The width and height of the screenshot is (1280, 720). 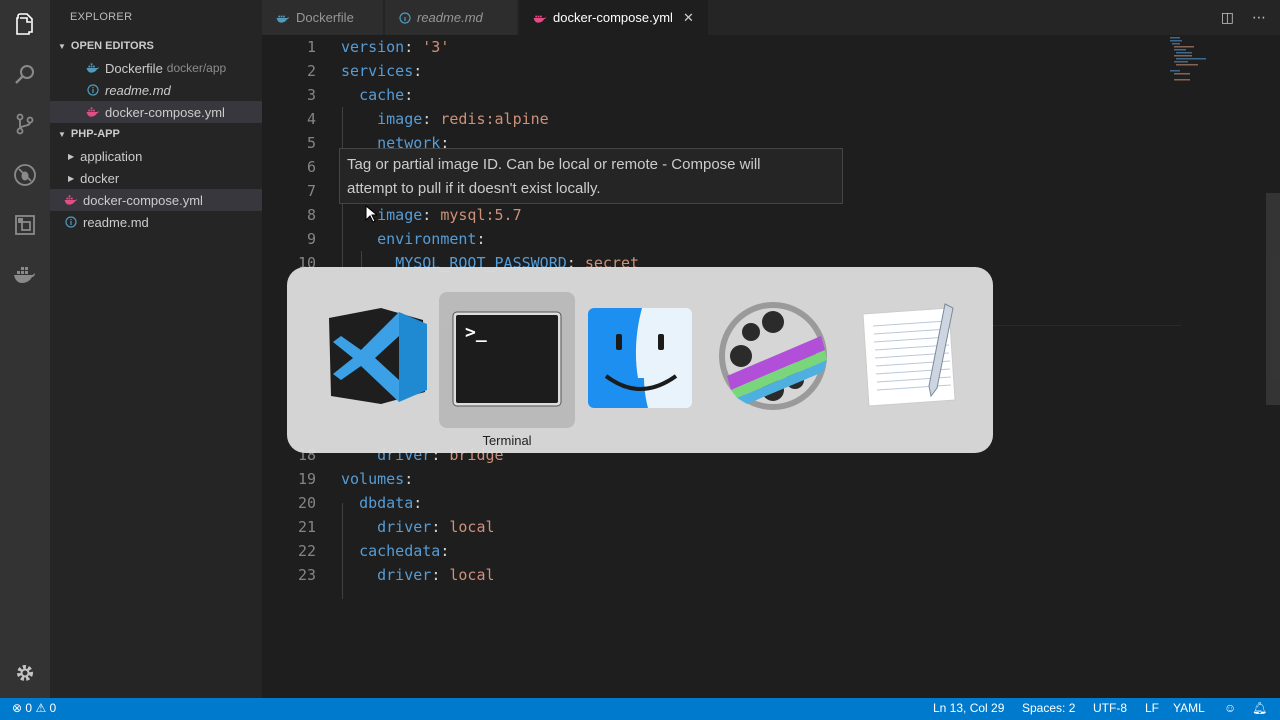 What do you see at coordinates (25, 225) in the screenshot?
I see `extensions-icon` at bounding box center [25, 225].